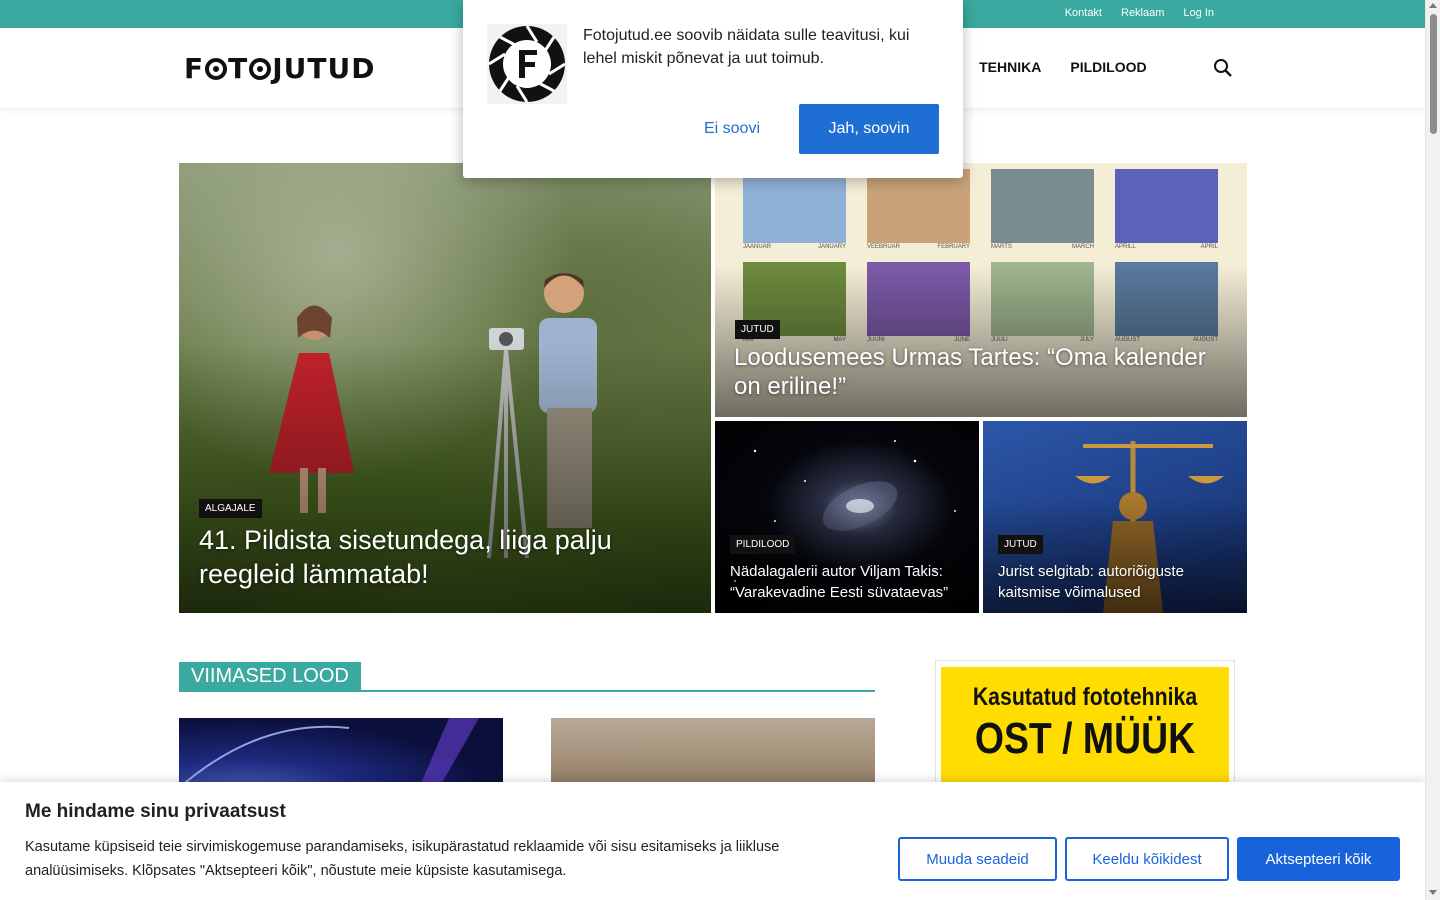  I want to click on section-header: VIIMASED LOOD, so click(527, 677).